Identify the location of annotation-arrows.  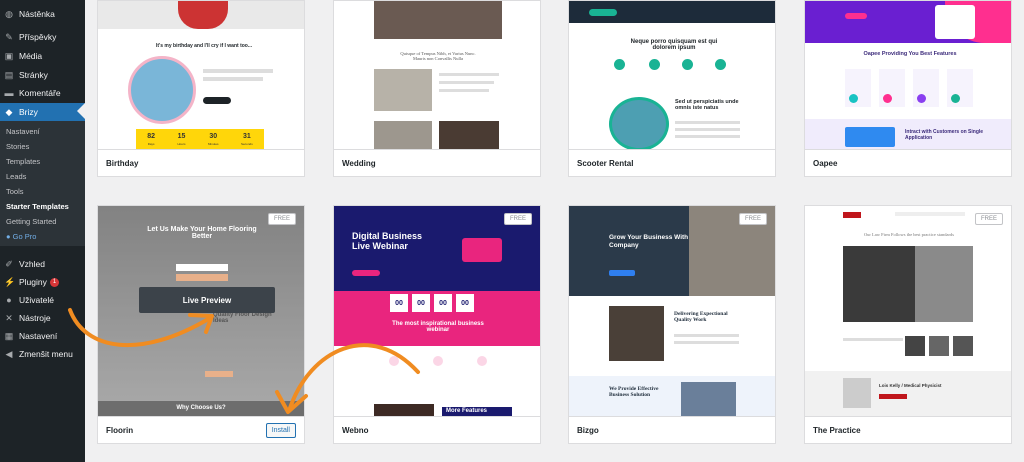
(244, 361).